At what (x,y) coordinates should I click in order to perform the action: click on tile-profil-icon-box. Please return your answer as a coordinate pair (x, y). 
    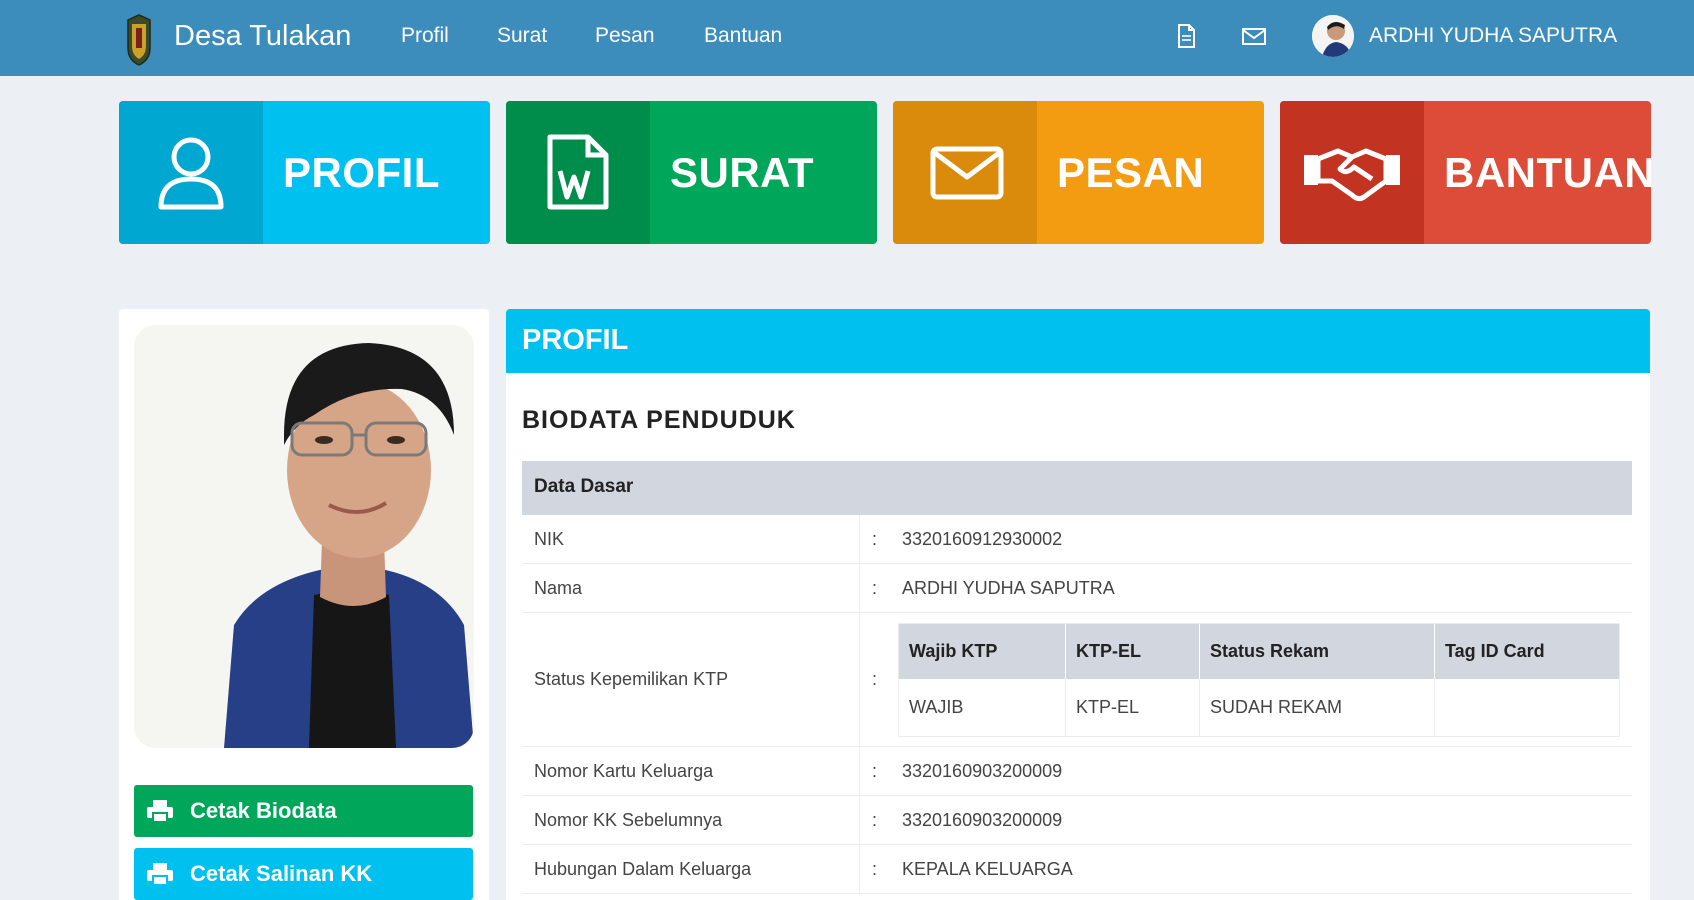
    Looking at the image, I should click on (191, 172).